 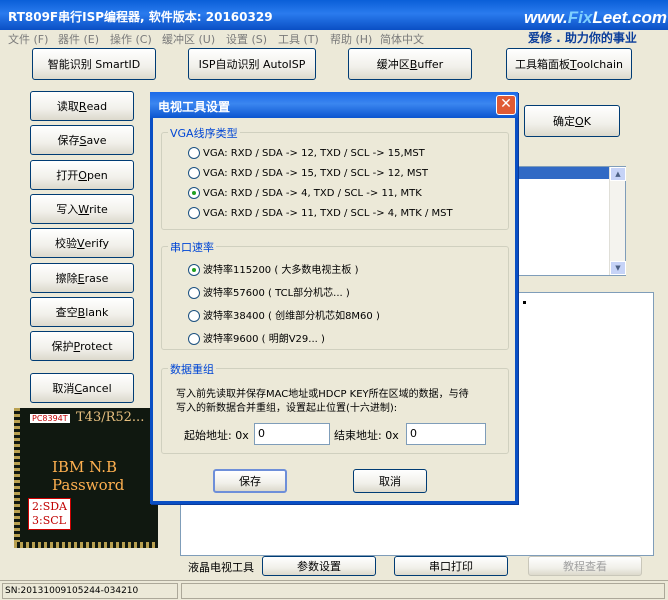 I want to click on chip-pin-labels: 2:SDA 3:SCL, so click(x=50, y=514).